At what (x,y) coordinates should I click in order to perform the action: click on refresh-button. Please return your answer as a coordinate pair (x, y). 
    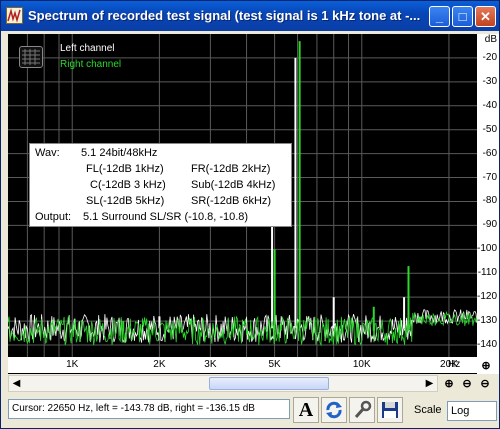
    Looking at the image, I should click on (334, 410).